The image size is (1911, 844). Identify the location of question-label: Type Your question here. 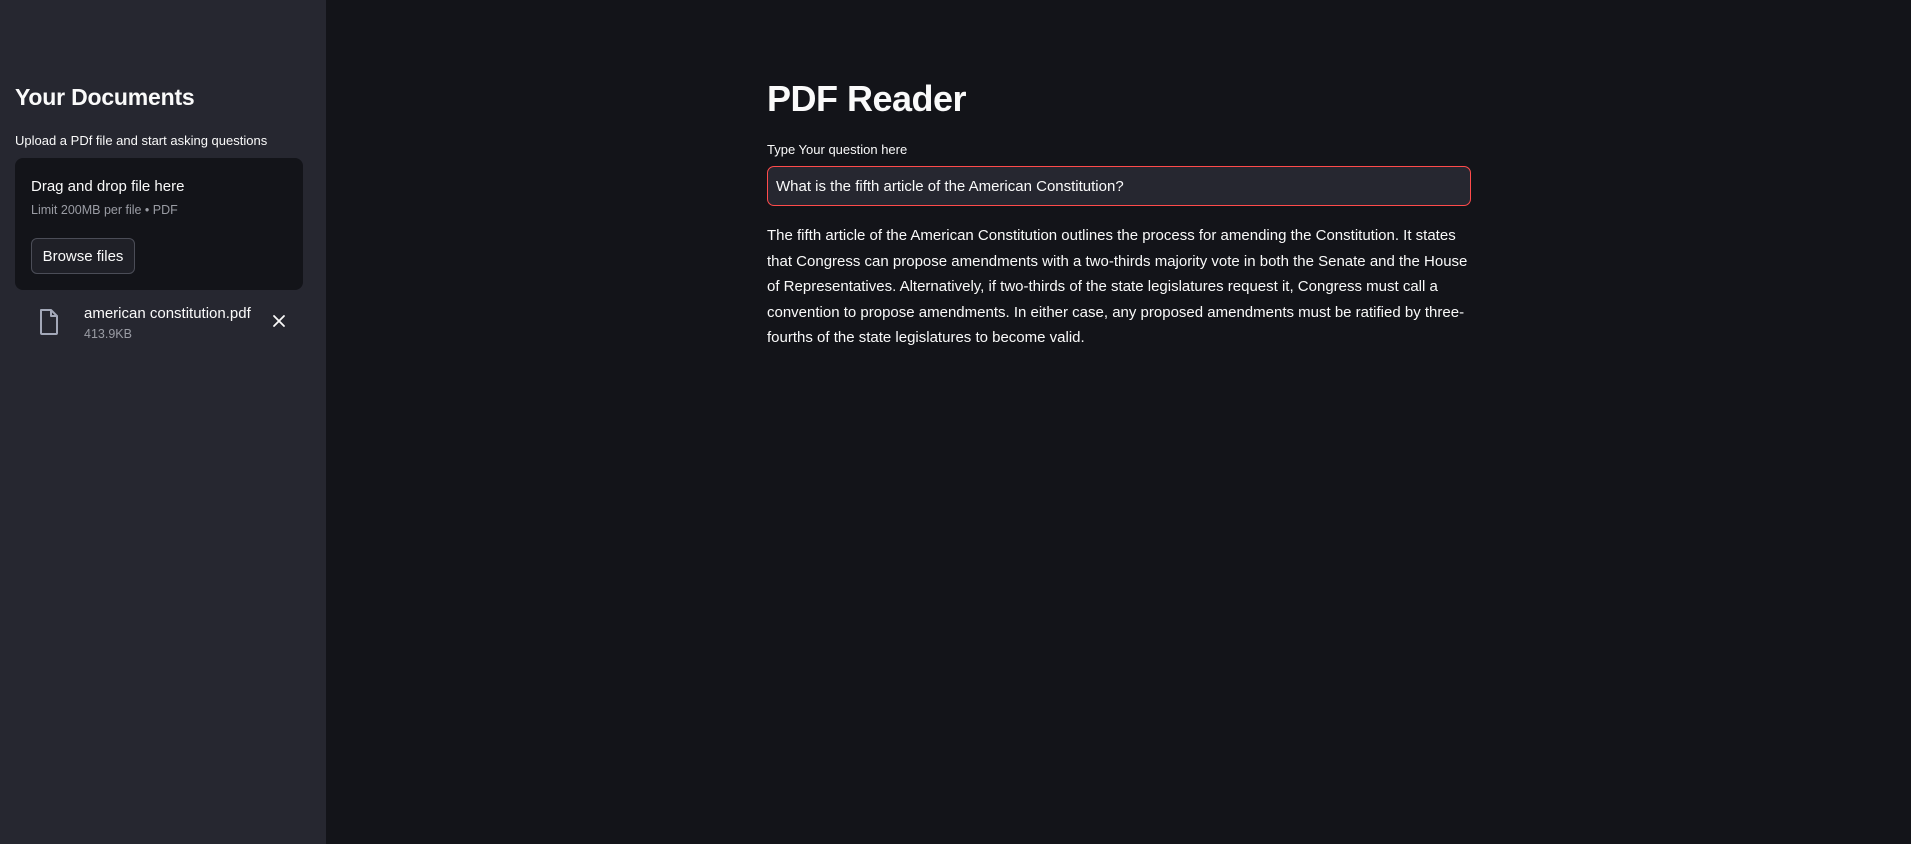
(837, 149).